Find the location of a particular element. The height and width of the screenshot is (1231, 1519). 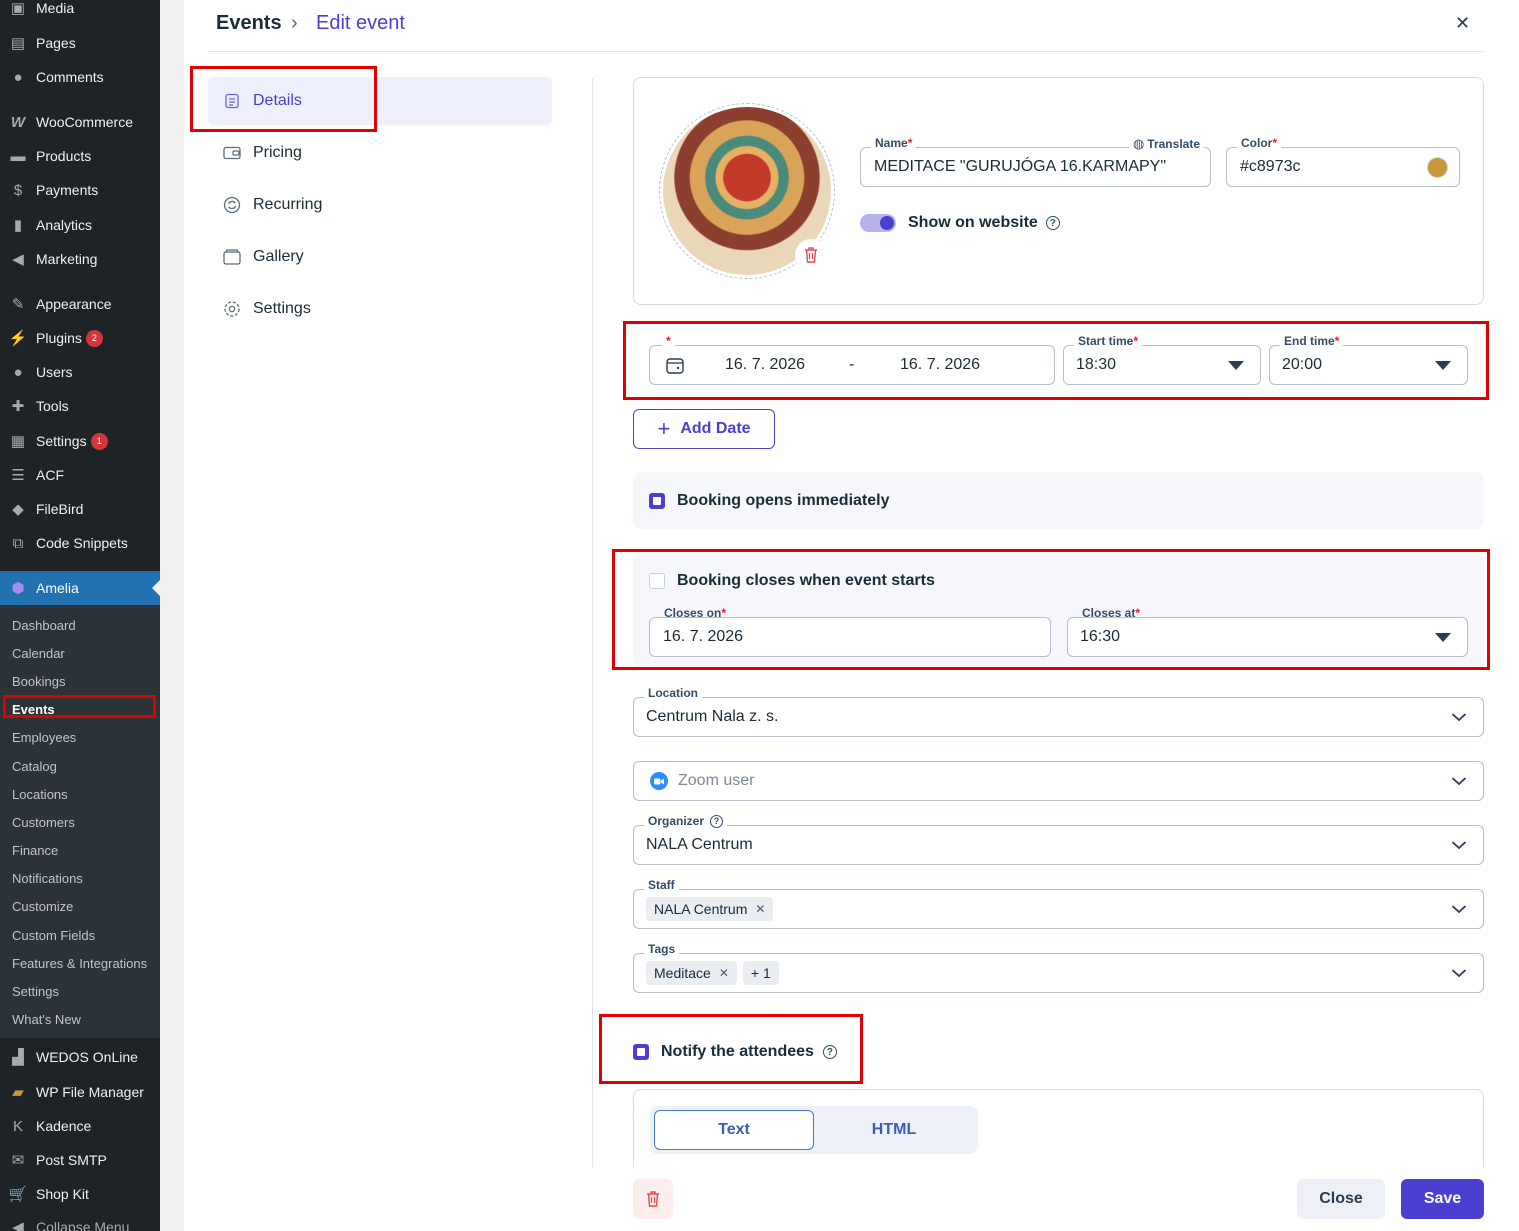

delete-image-button is located at coordinates (811, 255).